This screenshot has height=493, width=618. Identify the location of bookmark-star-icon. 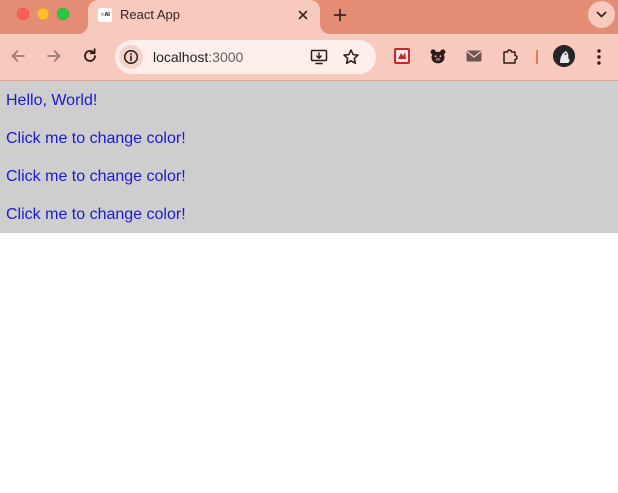
(351, 59).